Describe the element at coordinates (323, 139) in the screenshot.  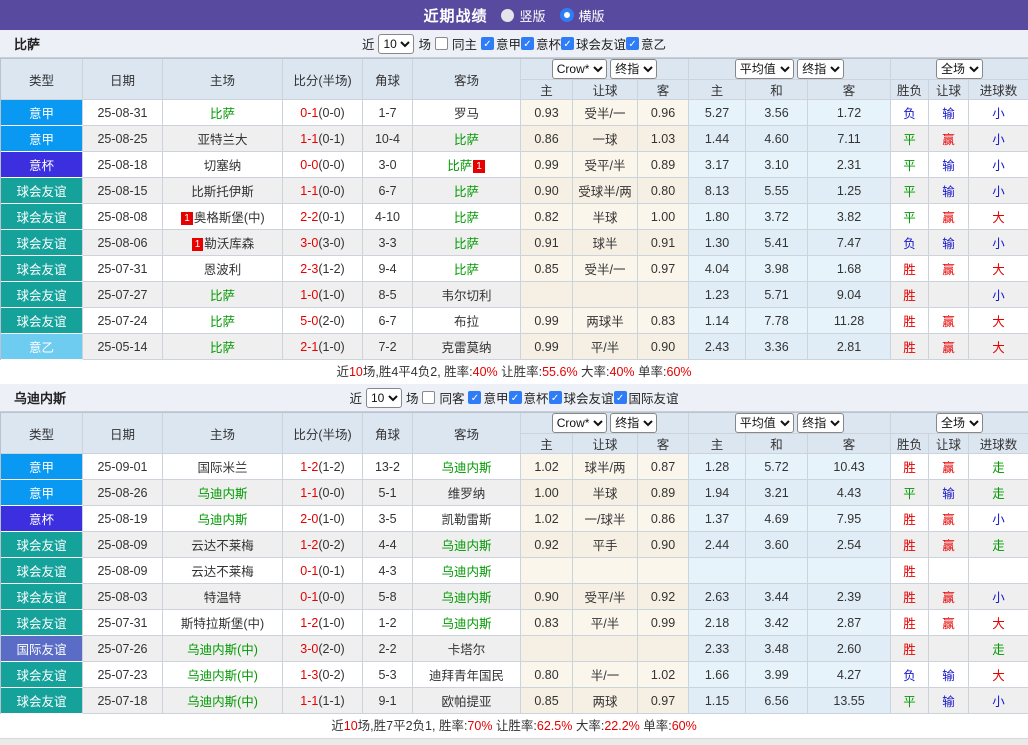
I see `score: 1-1(0-1)` at that location.